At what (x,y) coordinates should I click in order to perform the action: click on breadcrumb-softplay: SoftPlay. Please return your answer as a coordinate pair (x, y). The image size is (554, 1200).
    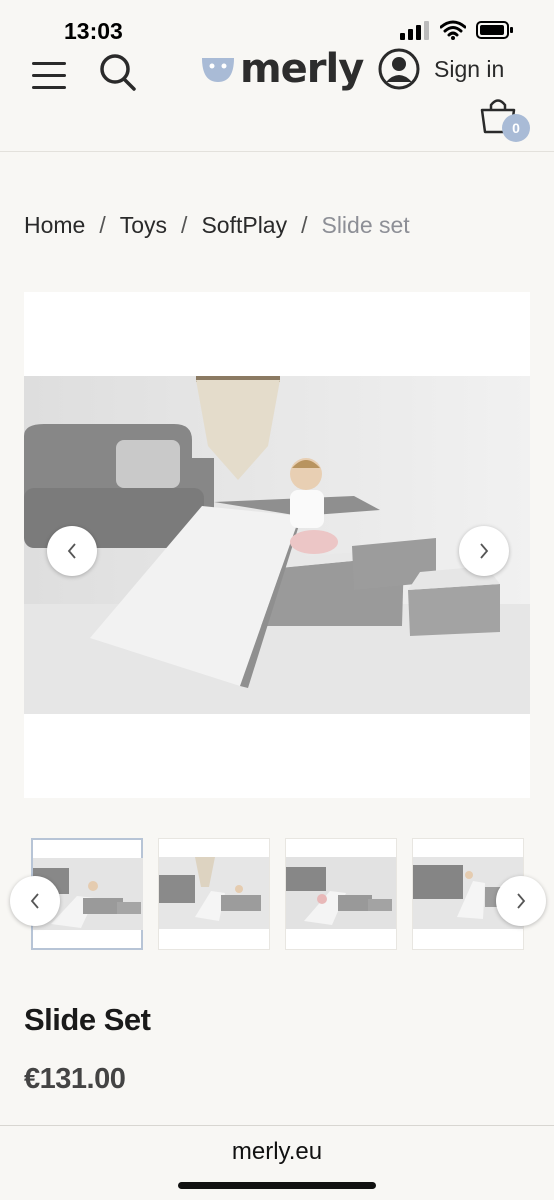
    Looking at the image, I should click on (244, 225).